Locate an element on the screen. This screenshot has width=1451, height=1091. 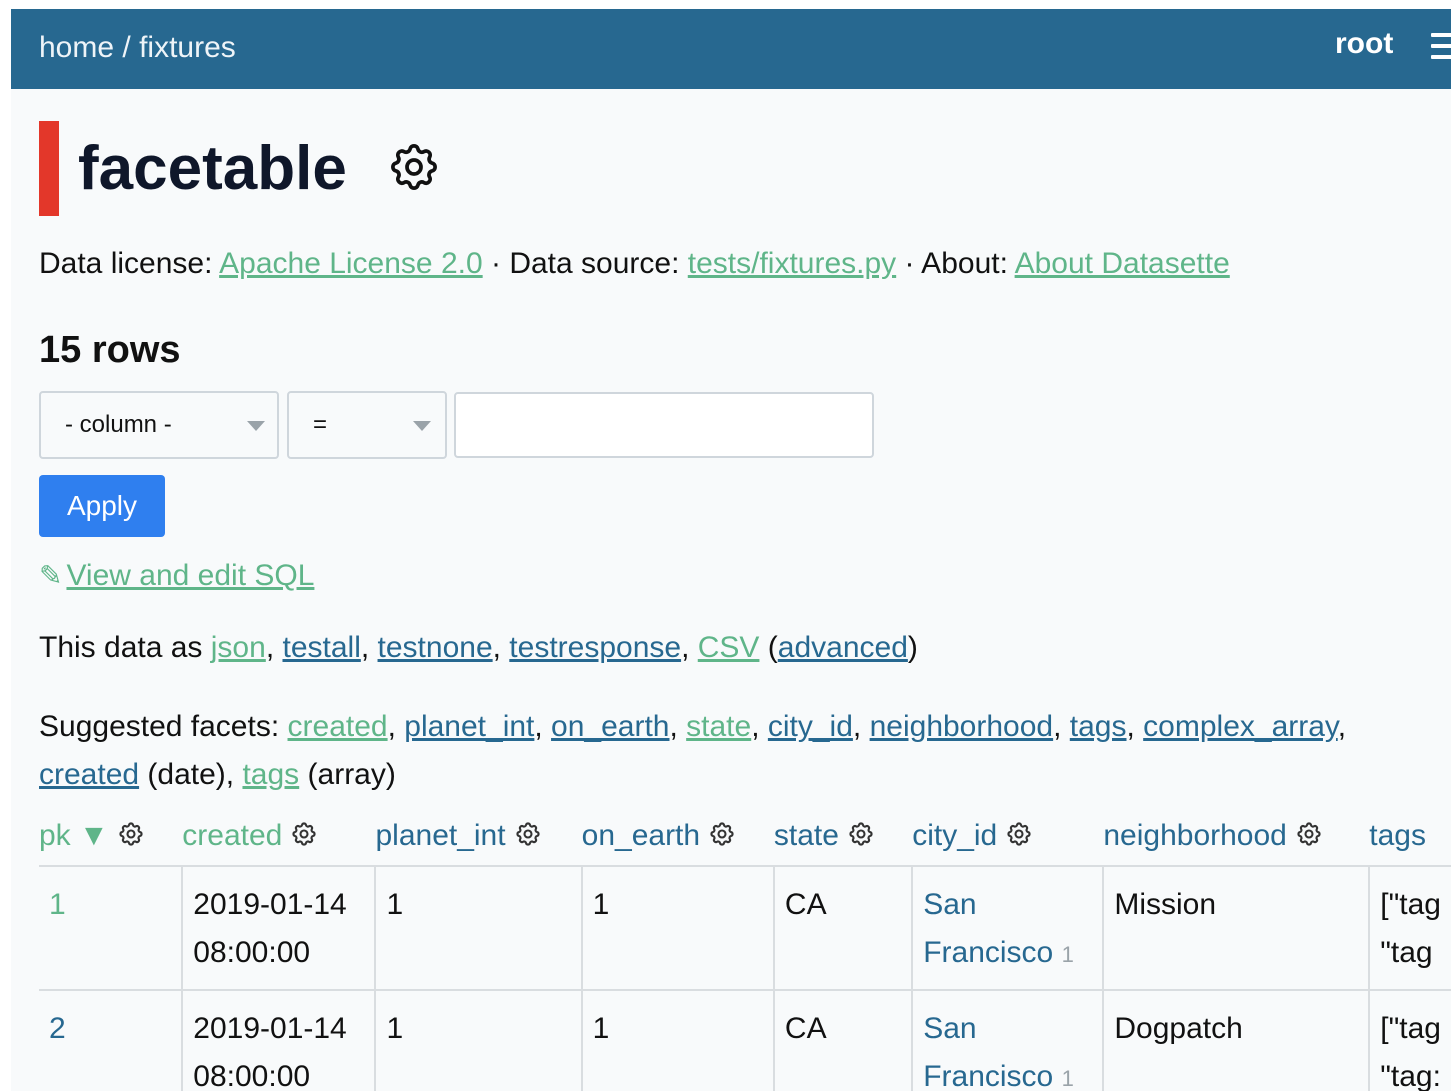
breadcrumb-home-link: home is located at coordinates (76, 47).